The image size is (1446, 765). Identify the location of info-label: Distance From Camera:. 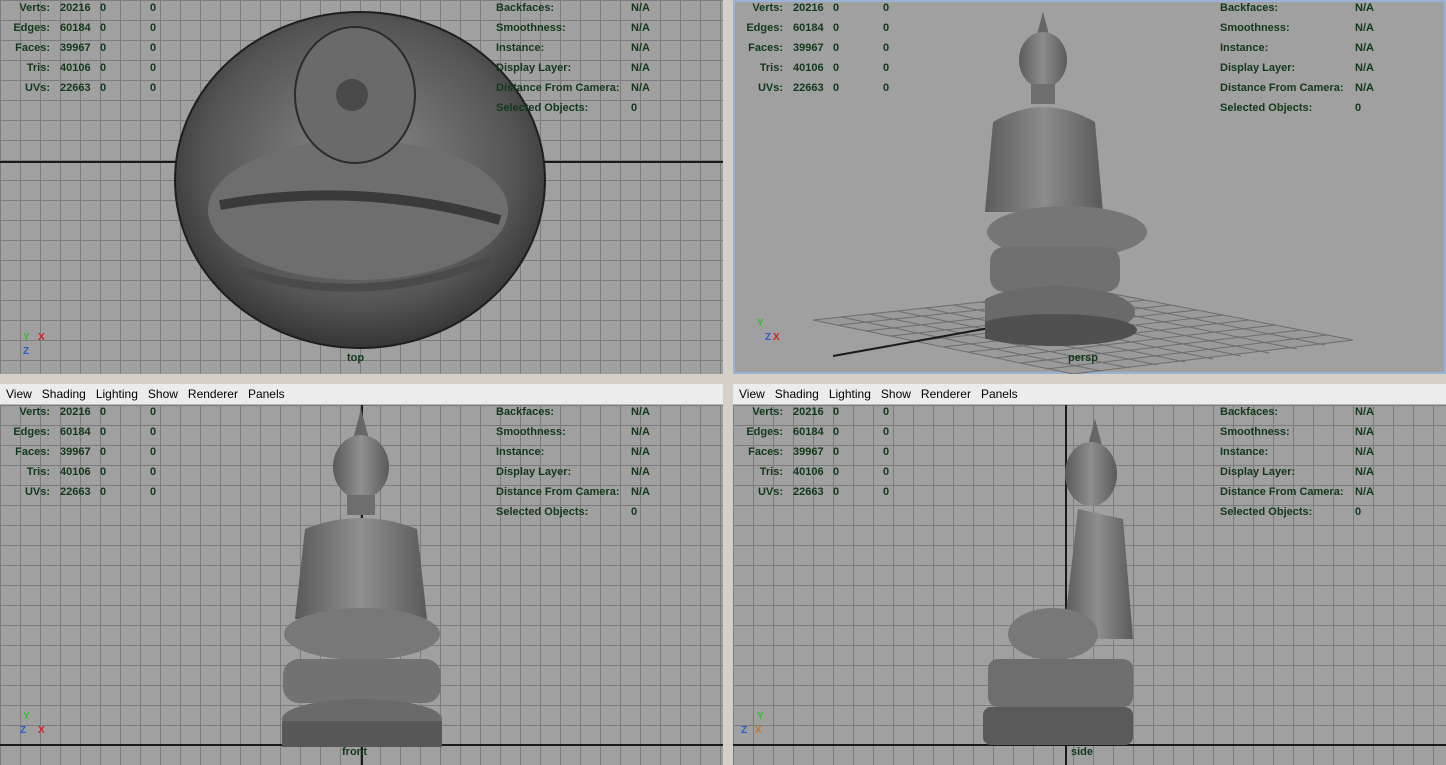
(558, 492).